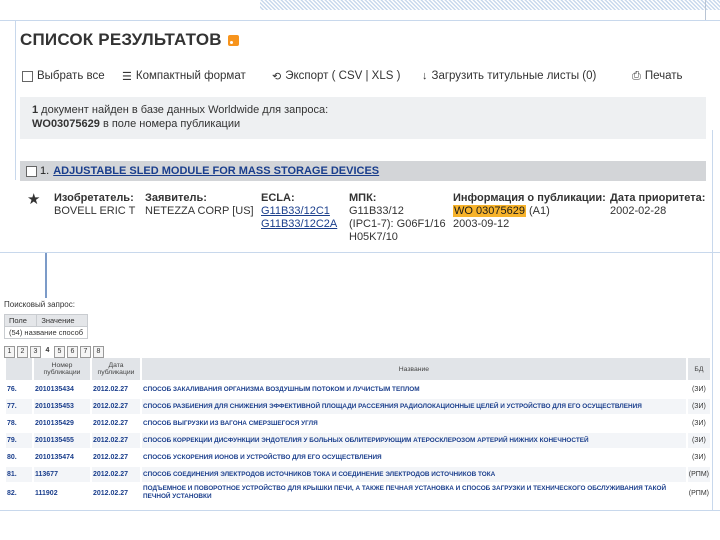  Describe the element at coordinates (481, 224) in the screenshot. I see `pub-date: 2003-09-12` at that location.